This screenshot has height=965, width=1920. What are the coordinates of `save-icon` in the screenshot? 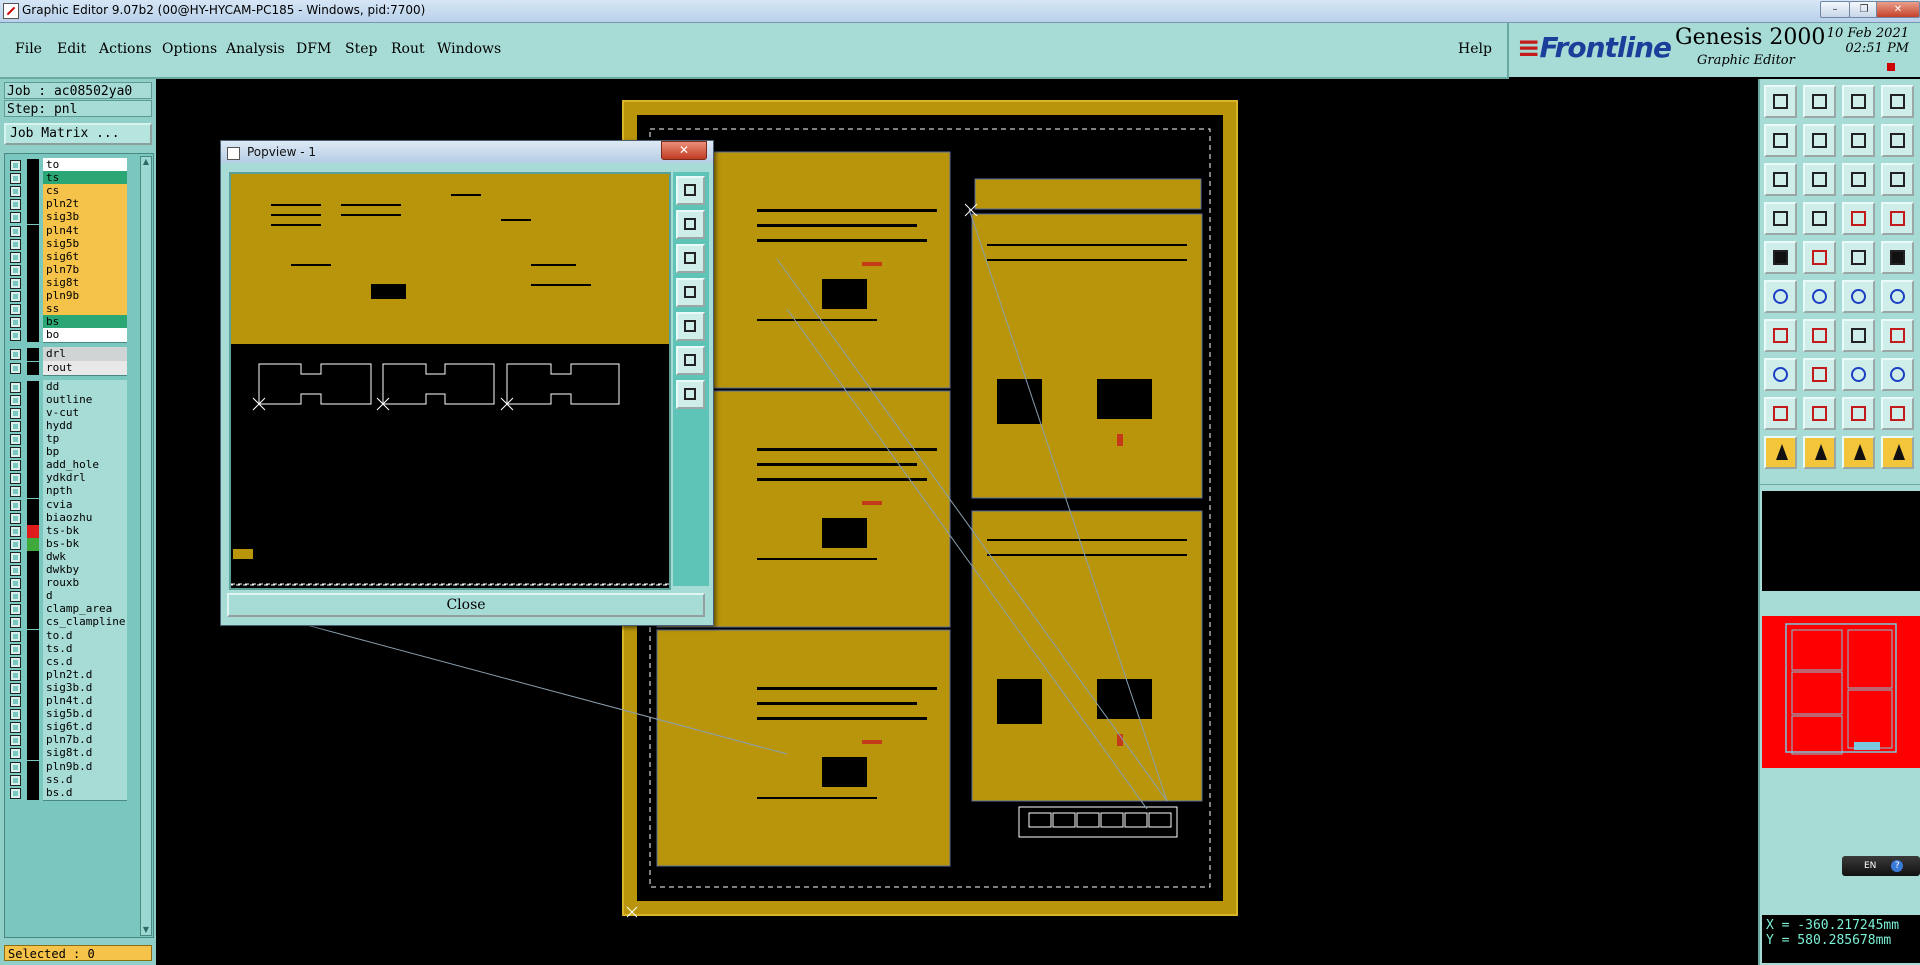 It's located at (1819, 101).